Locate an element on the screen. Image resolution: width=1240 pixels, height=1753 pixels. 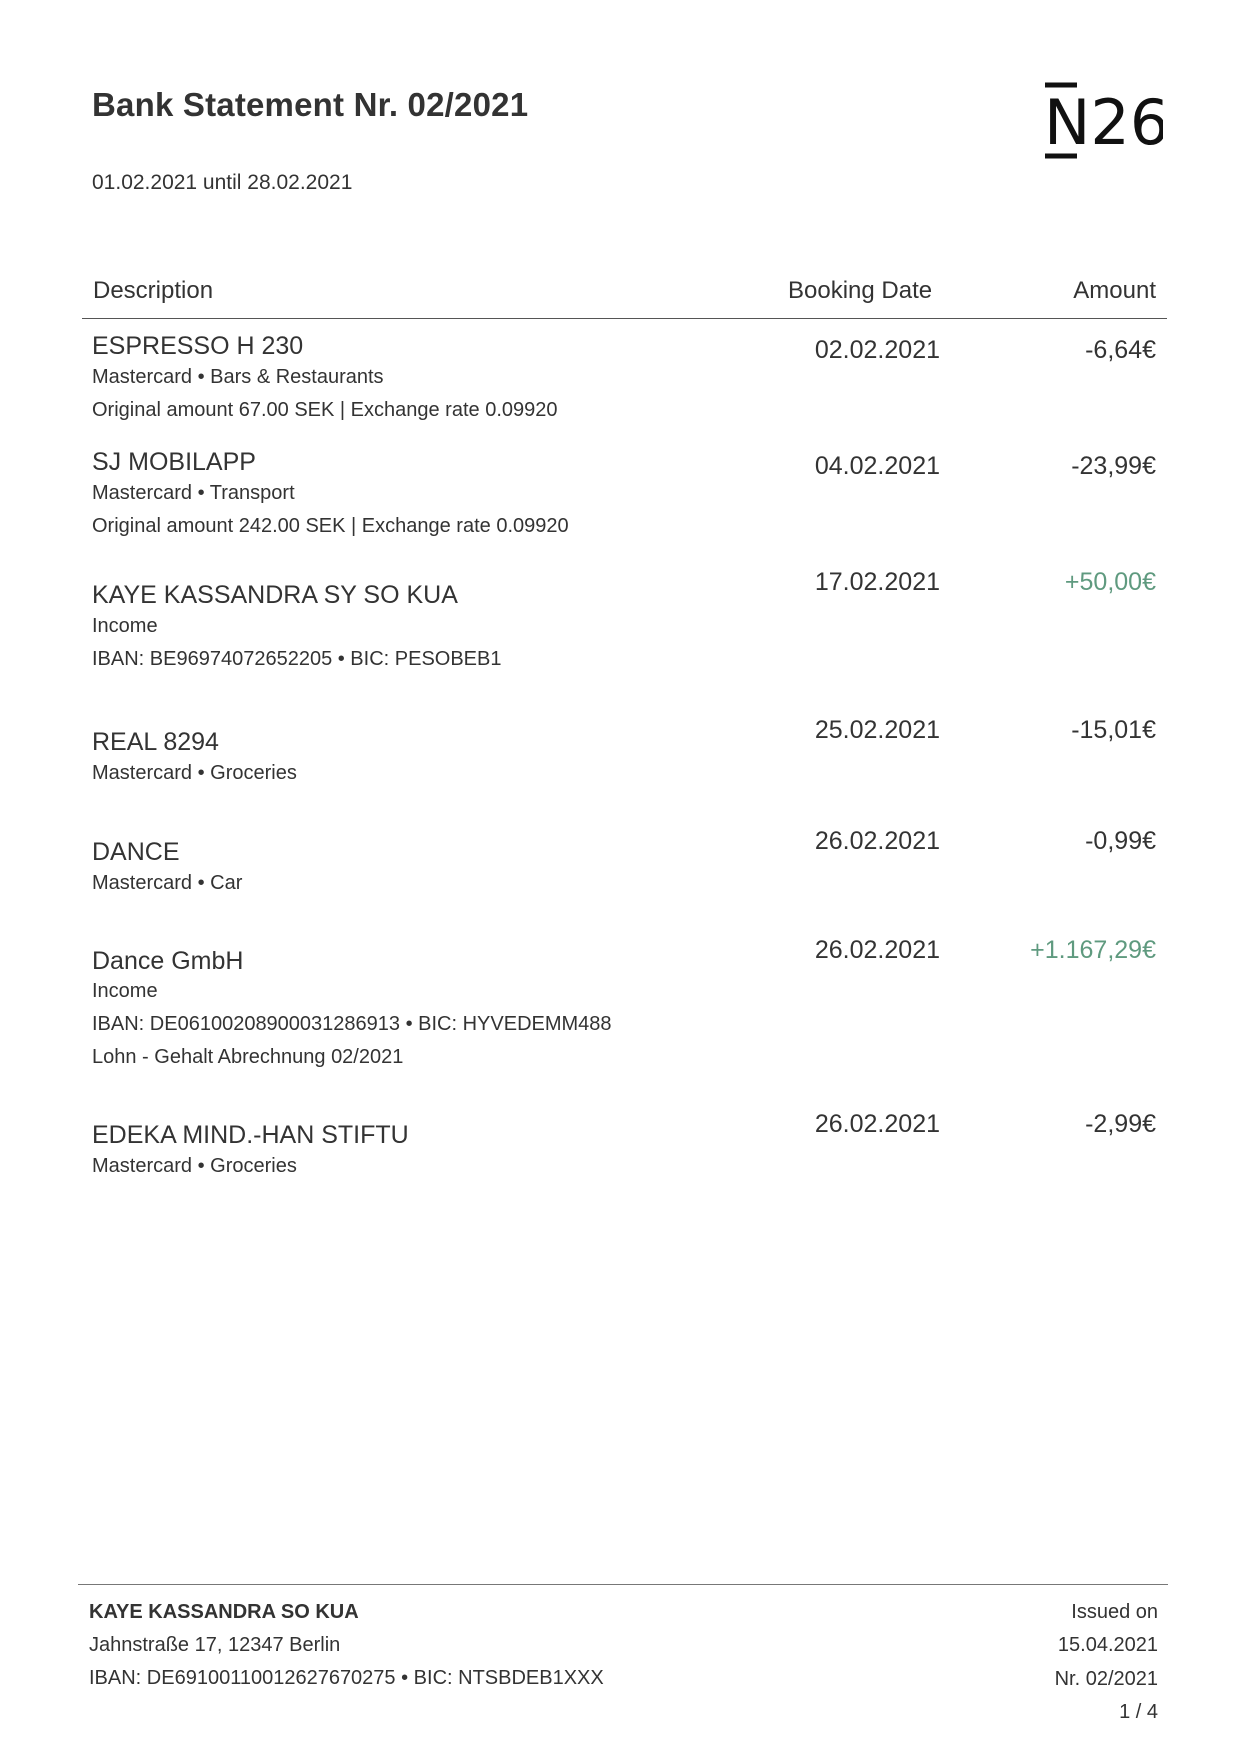
issued-label: Issued on is located at coordinates (1114, 1612).